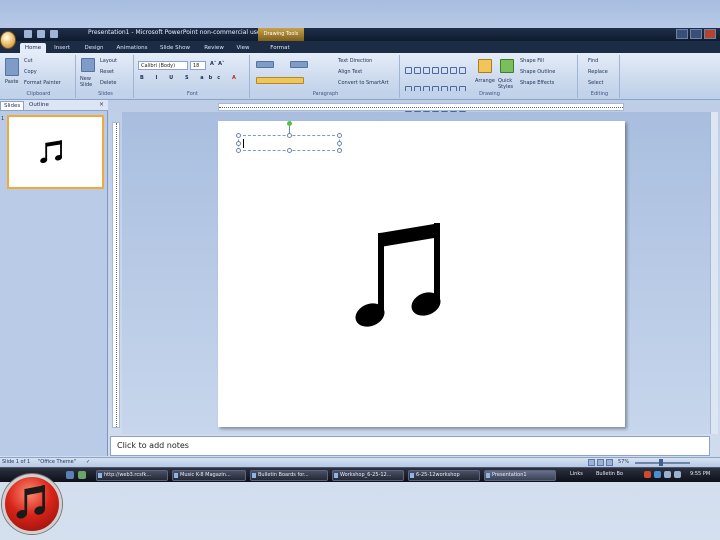  What do you see at coordinates (3, 119) in the screenshot?
I see `slide-number: 1` at bounding box center [3, 119].